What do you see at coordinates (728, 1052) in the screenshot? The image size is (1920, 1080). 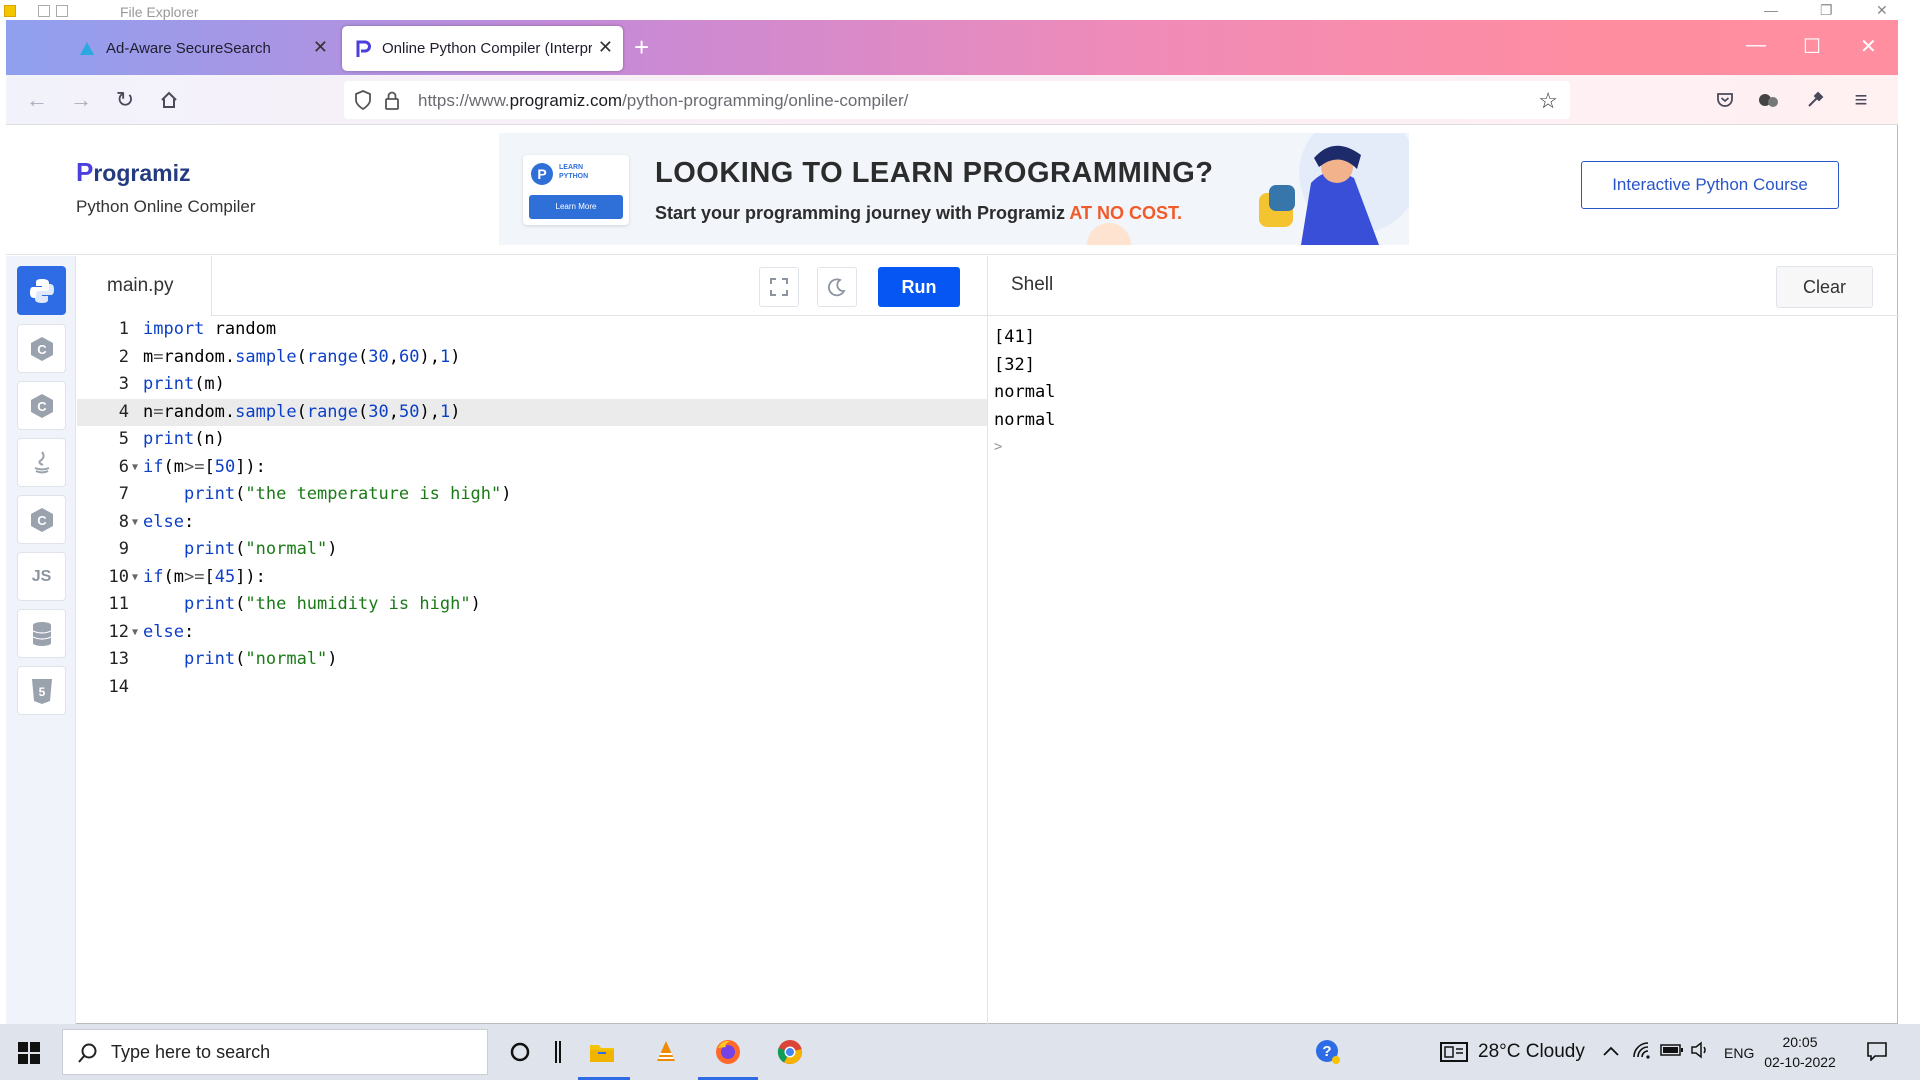 I see `firefox-icon` at bounding box center [728, 1052].